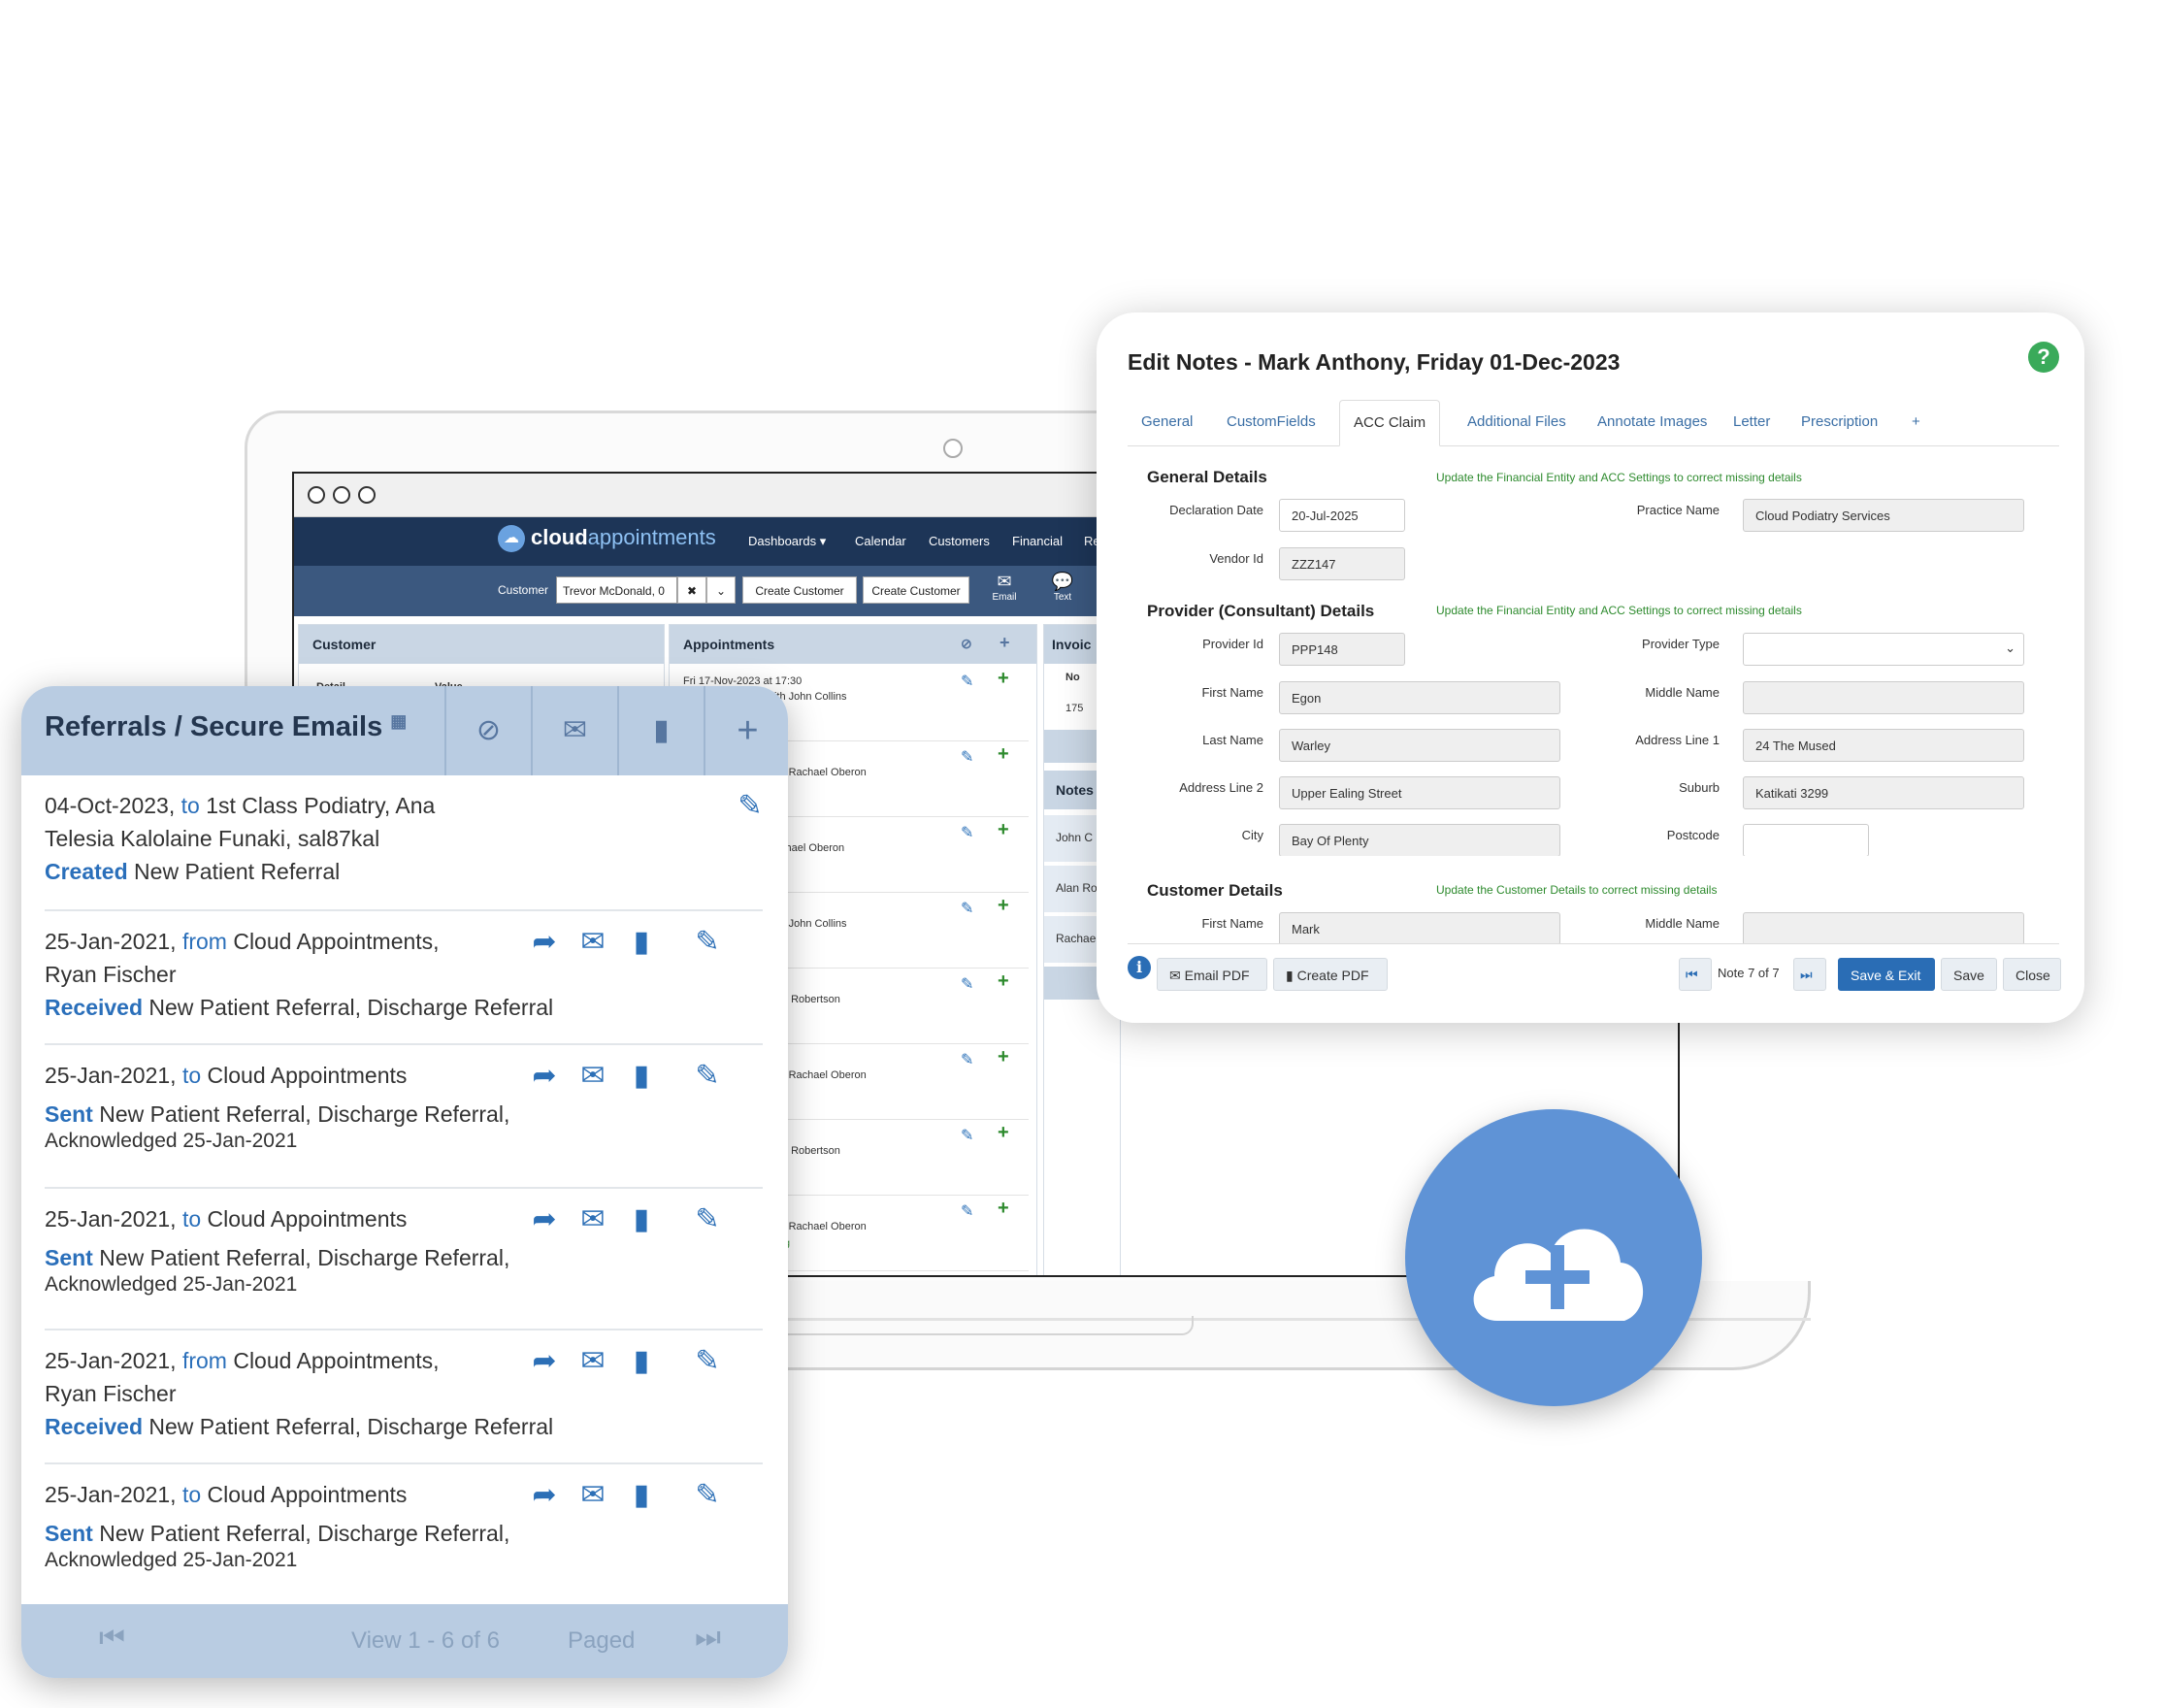 The height and width of the screenshot is (1708, 2163). What do you see at coordinates (1695, 974) in the screenshot?
I see `prev-note-button: ⏮` at bounding box center [1695, 974].